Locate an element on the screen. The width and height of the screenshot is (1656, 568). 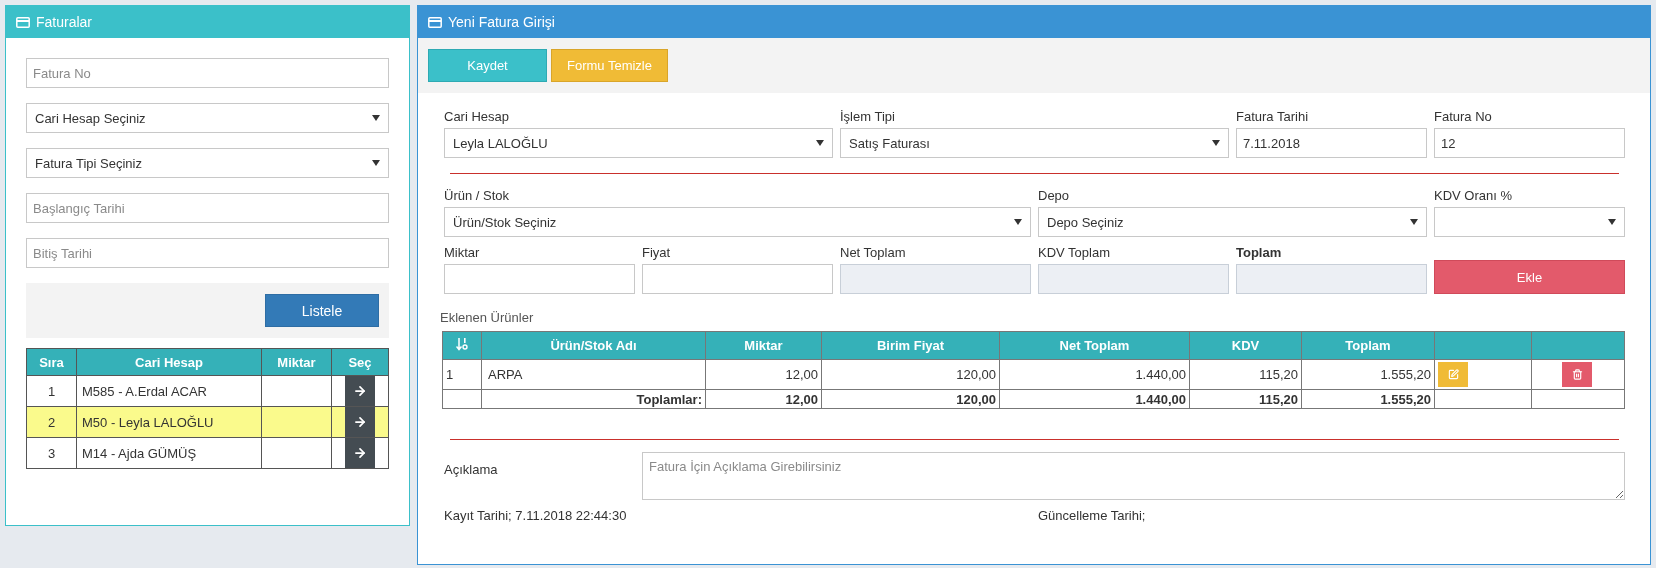
select-field: Fatura Tipi Seçiniz is located at coordinates (207, 163).